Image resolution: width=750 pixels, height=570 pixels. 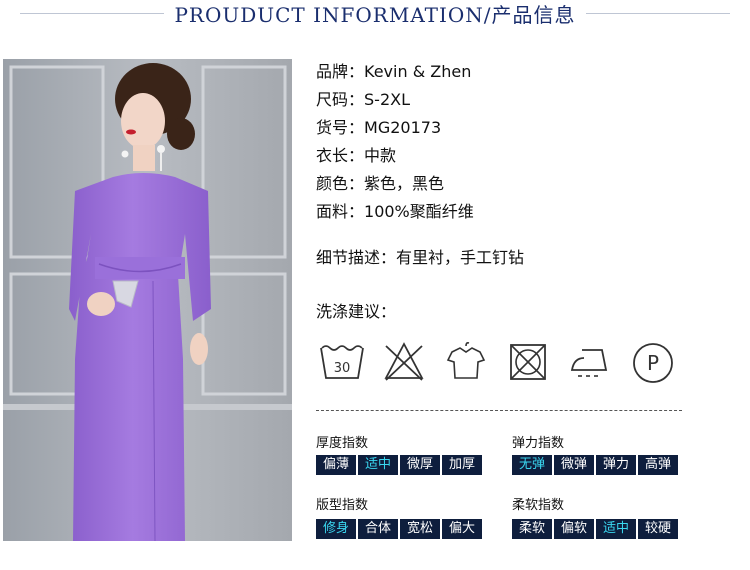 I want to click on elasticity-option: 无弹, so click(x=532, y=465).